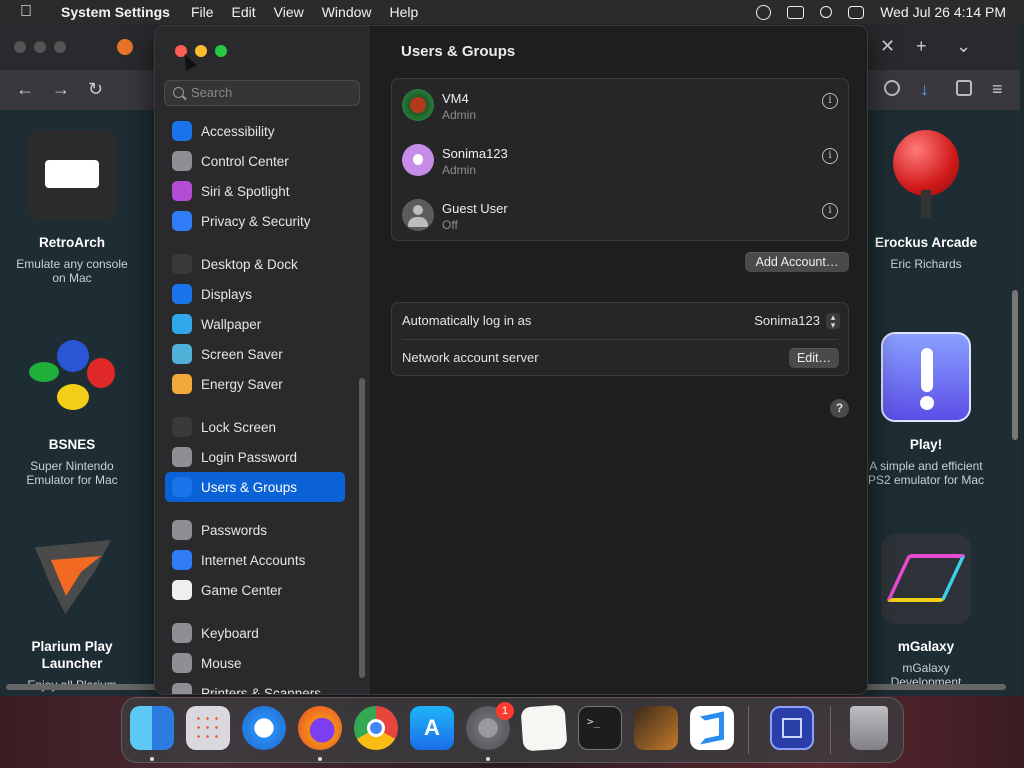  What do you see at coordinates (262, 93) in the screenshot?
I see `search-input: Search` at bounding box center [262, 93].